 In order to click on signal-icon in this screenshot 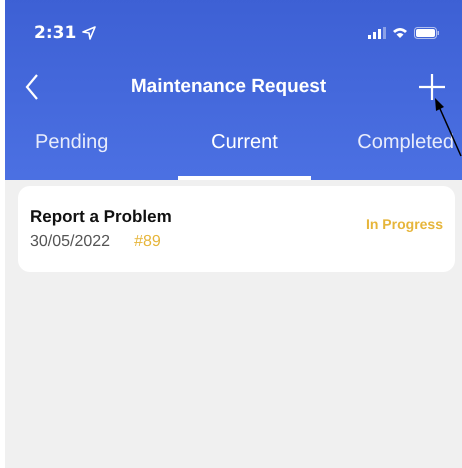, I will do `click(377, 33)`.